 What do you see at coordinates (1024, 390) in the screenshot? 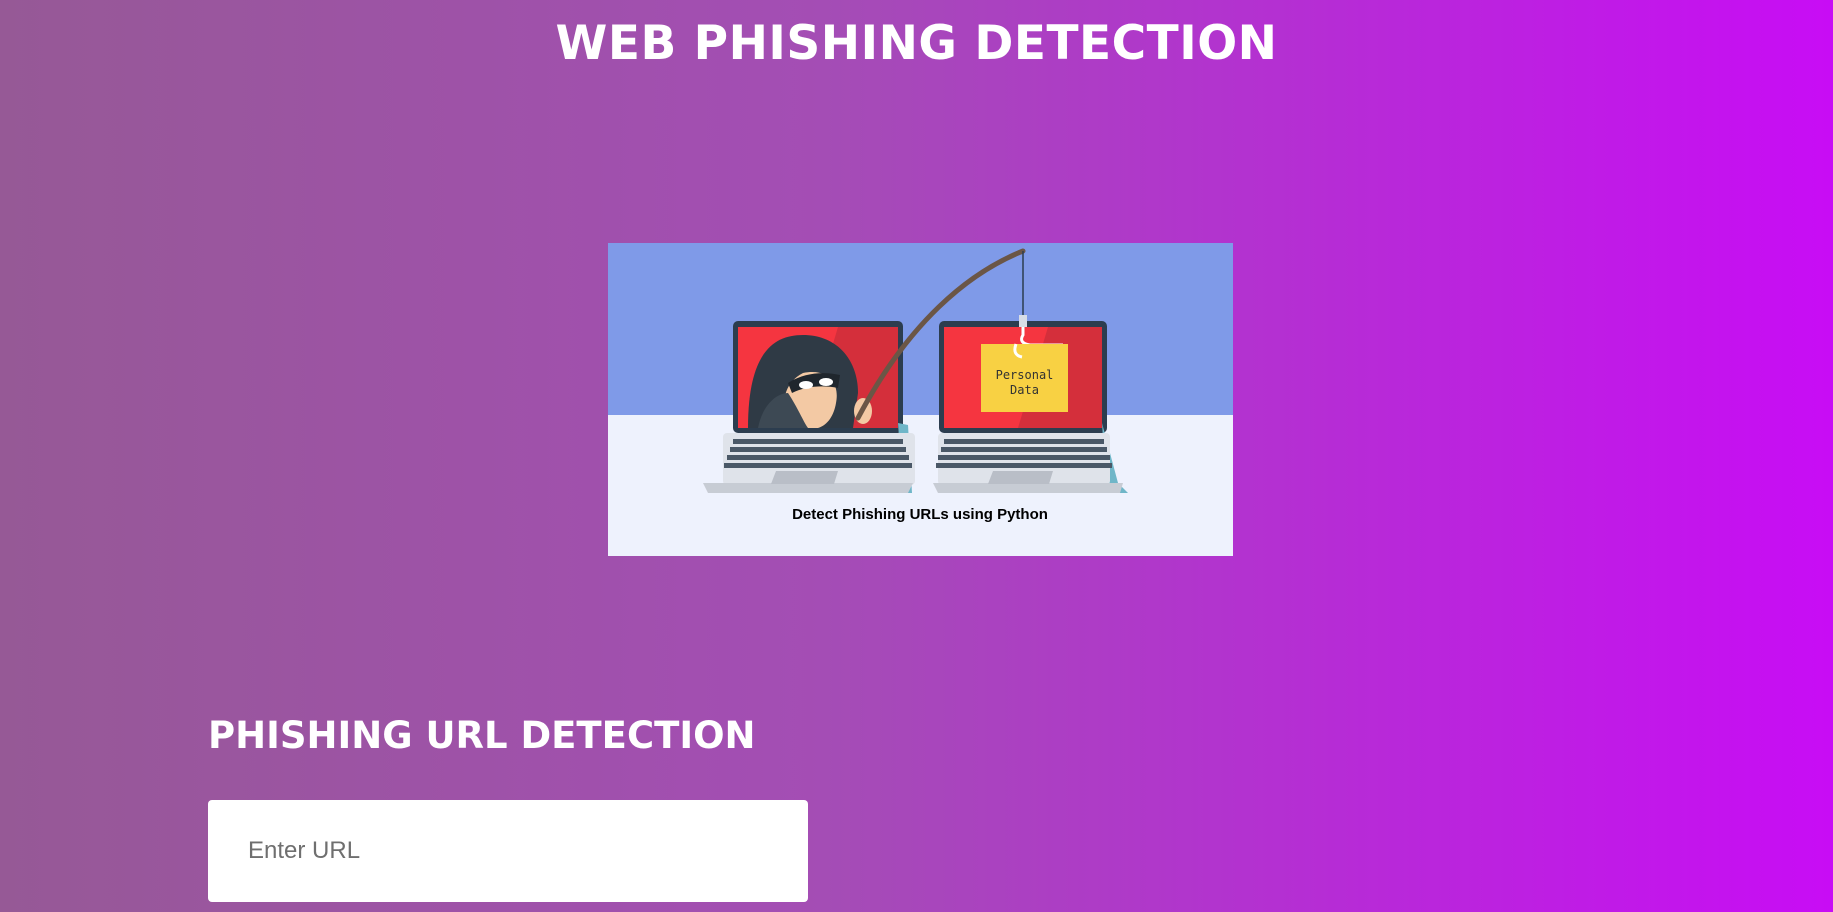
I see `card-label-line2: Data` at bounding box center [1024, 390].